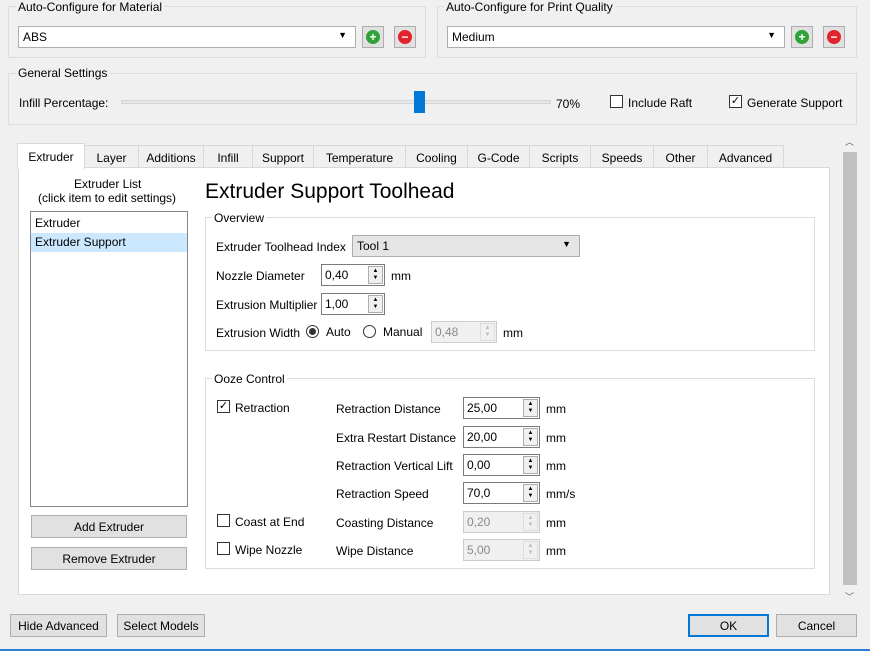 The height and width of the screenshot is (651, 870). What do you see at coordinates (622, 157) in the screenshot?
I see `tab-speeds: Speeds` at bounding box center [622, 157].